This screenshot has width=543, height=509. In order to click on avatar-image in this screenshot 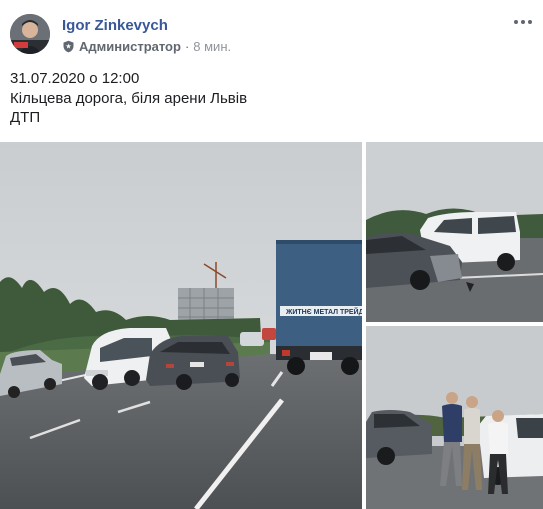, I will do `click(30, 34)`.